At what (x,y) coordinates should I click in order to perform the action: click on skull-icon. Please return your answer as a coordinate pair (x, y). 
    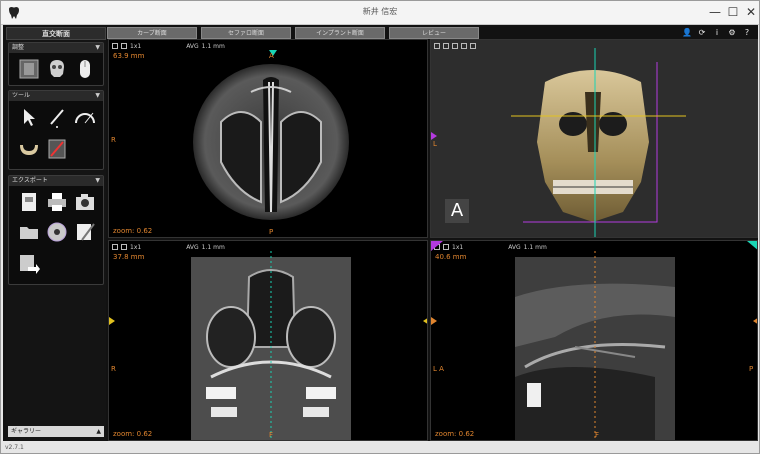
    Looking at the image, I should click on (57, 69).